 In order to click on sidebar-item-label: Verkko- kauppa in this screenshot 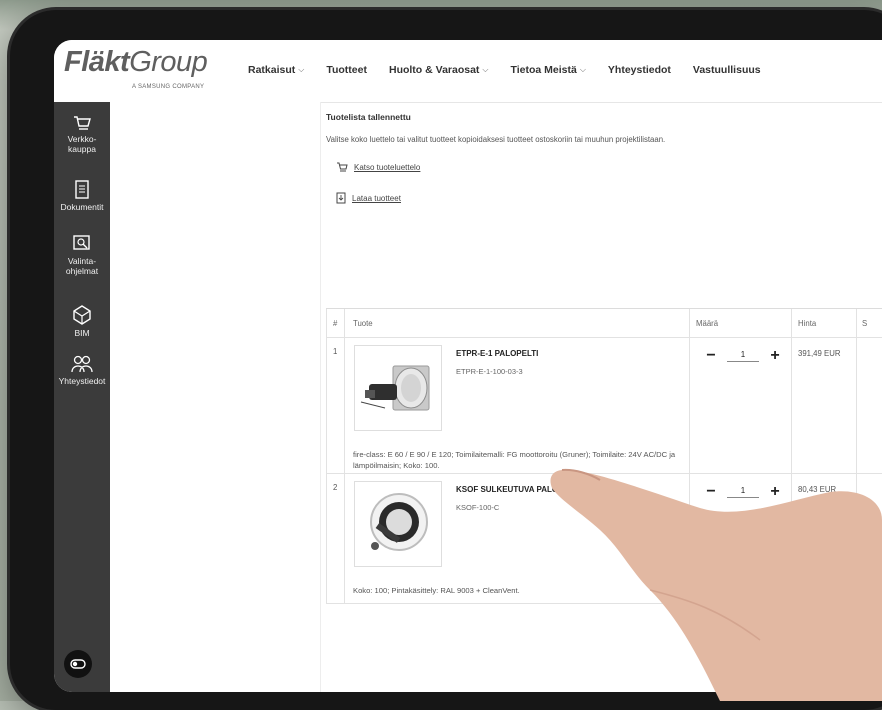, I will do `click(82, 144)`.